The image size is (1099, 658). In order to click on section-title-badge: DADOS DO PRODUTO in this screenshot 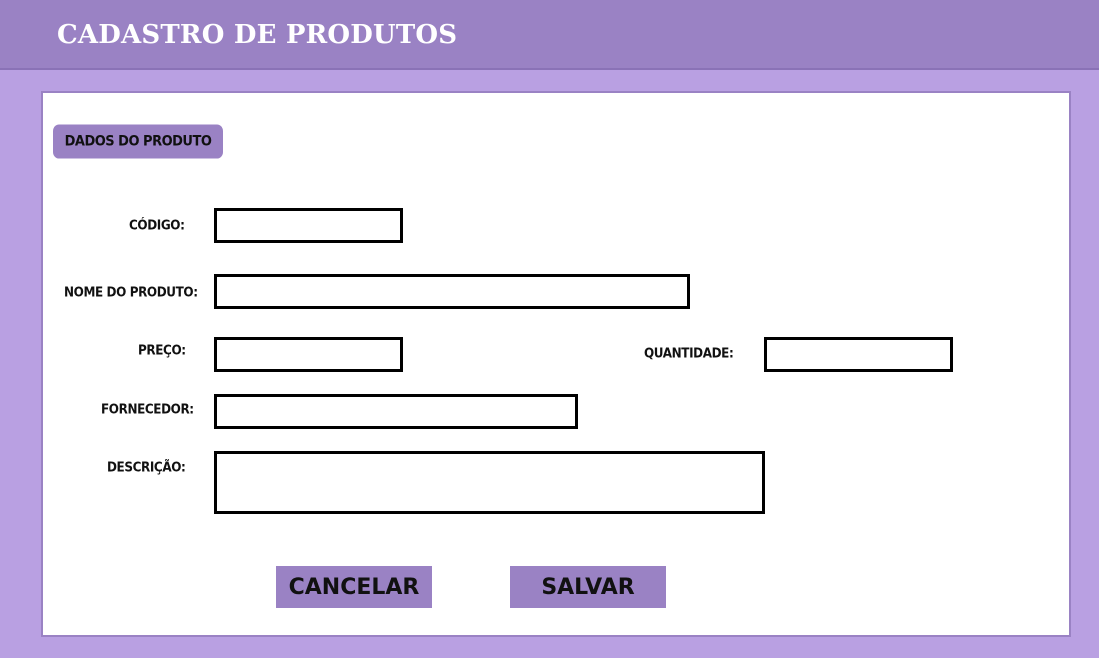, I will do `click(138, 141)`.